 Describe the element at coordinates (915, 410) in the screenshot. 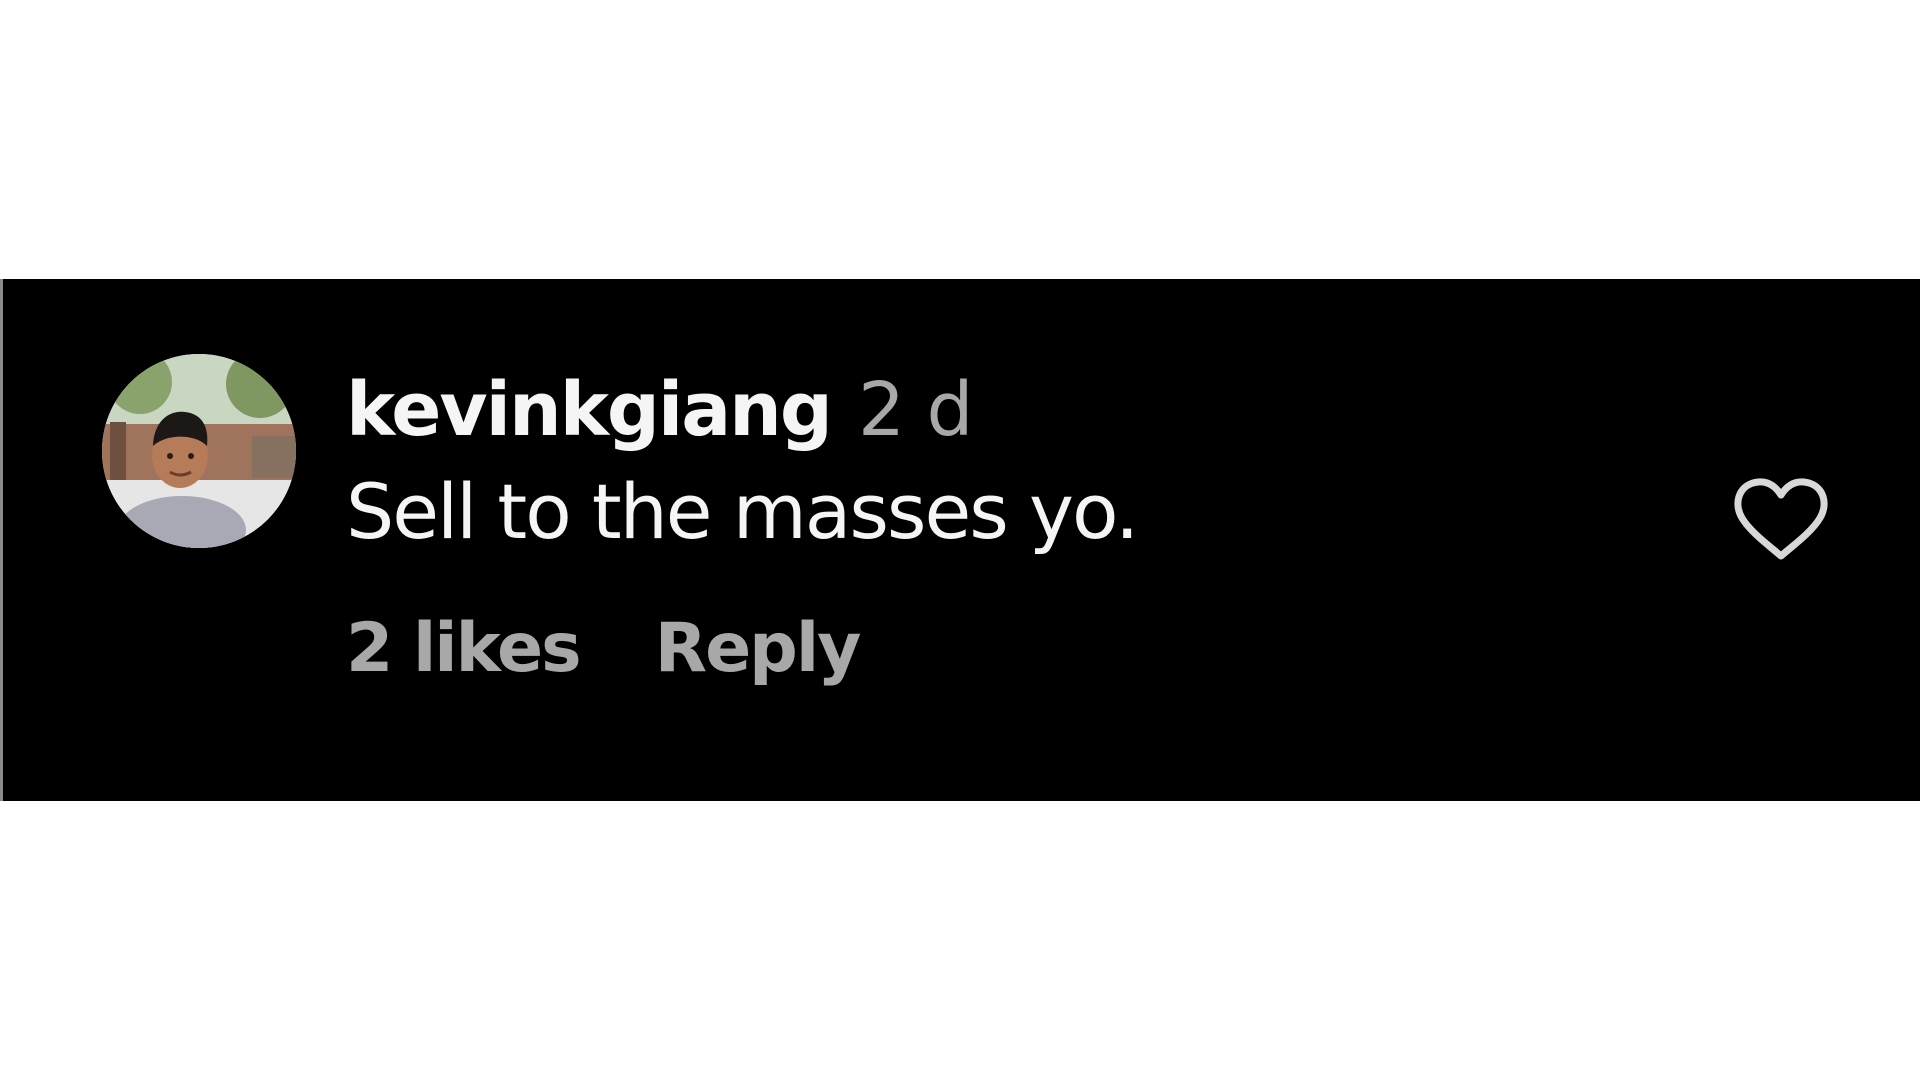

I see `comment-timestamp: 2 d` at that location.